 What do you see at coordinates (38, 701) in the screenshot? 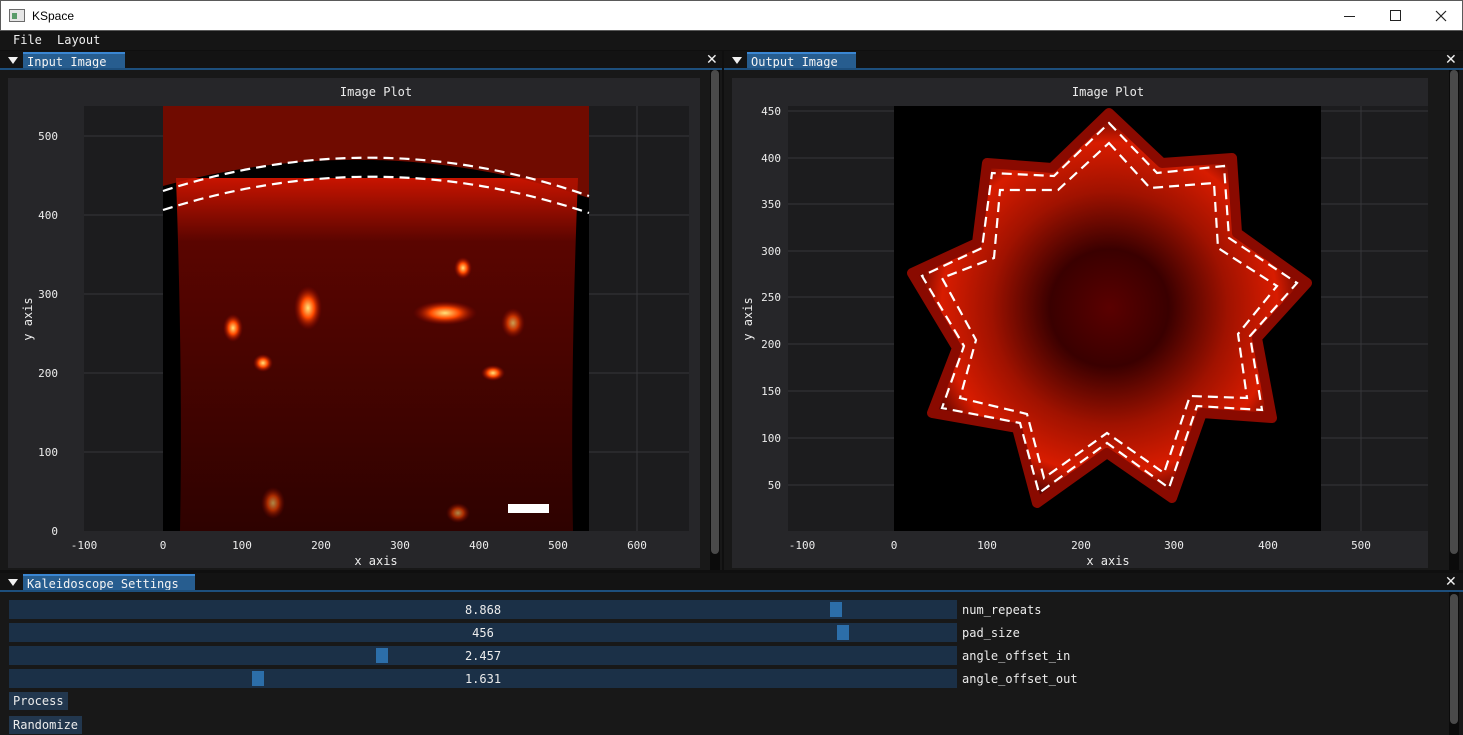
I see `process-button: Process` at bounding box center [38, 701].